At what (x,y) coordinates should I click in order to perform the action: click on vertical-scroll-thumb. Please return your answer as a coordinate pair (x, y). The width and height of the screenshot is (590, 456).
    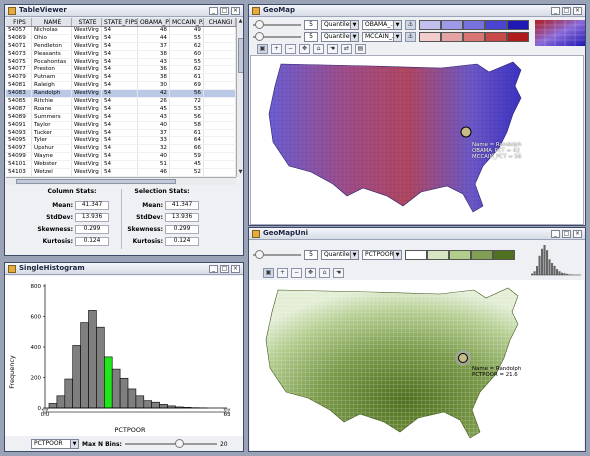
    Looking at the image, I should click on (240, 55).